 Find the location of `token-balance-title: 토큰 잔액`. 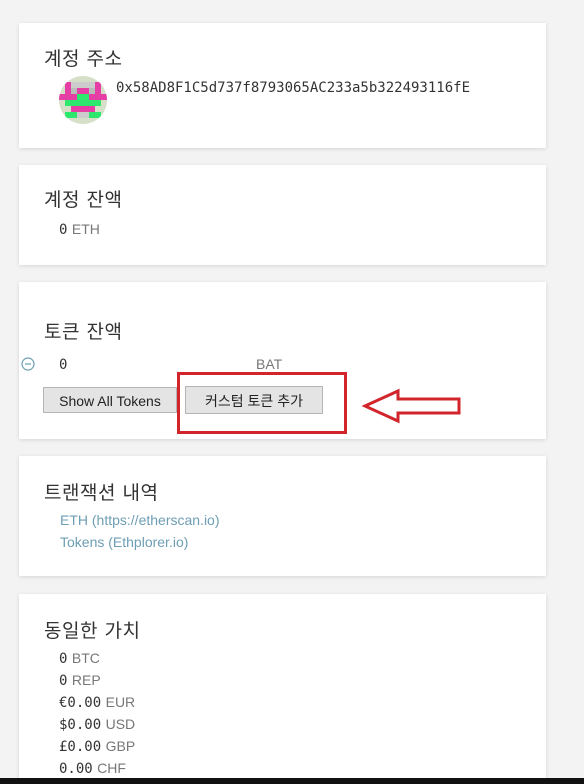

token-balance-title: 토큰 잔액 is located at coordinates (83, 332).